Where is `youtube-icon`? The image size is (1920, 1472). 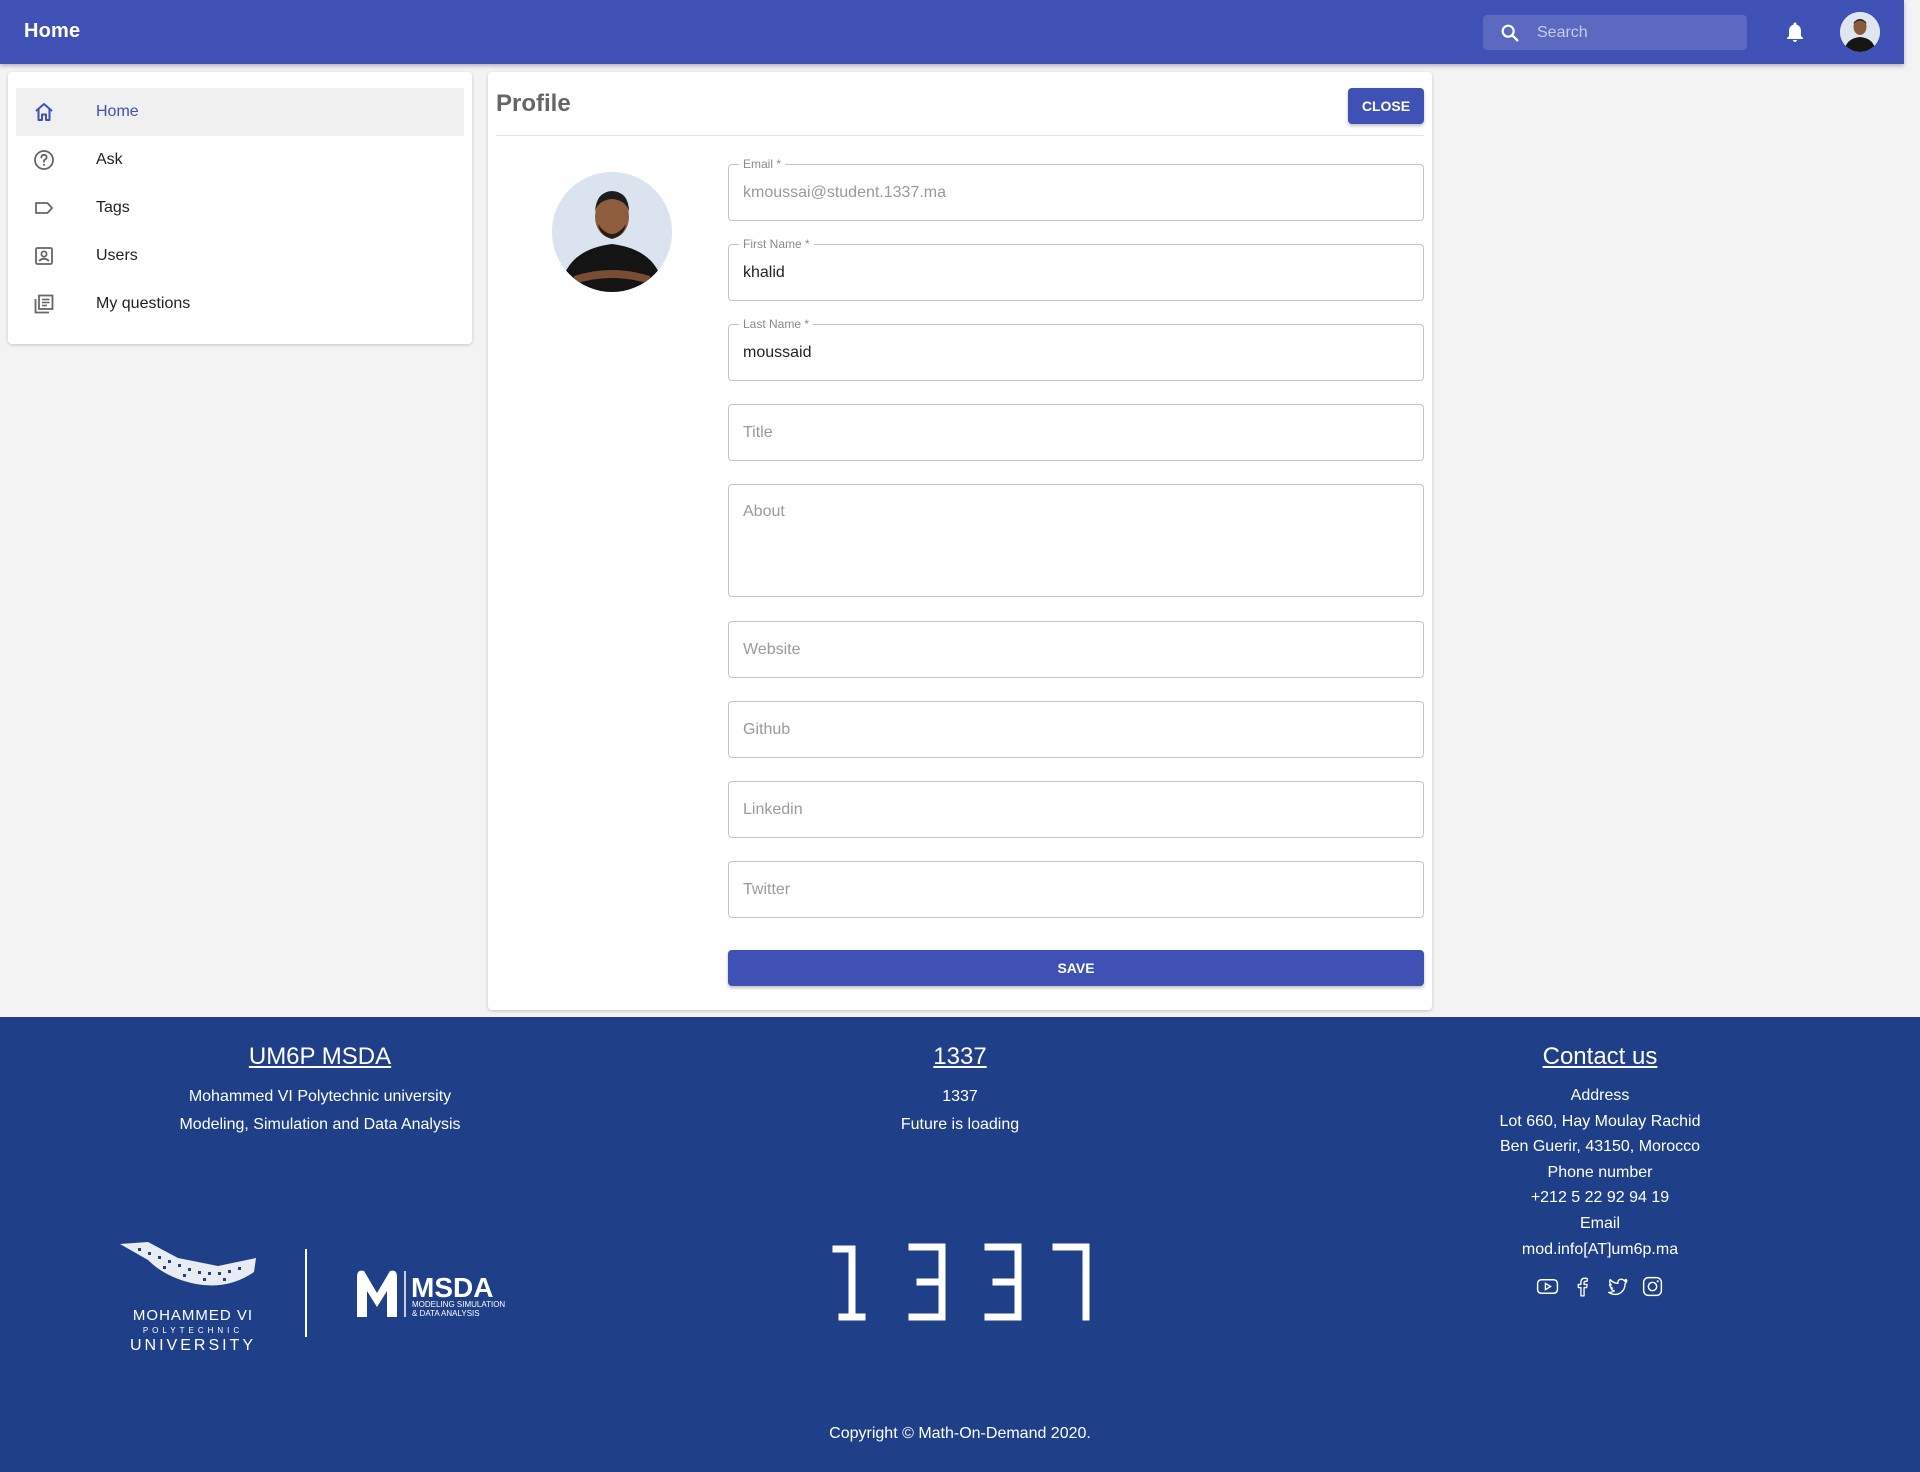 youtube-icon is located at coordinates (1547, 1286).